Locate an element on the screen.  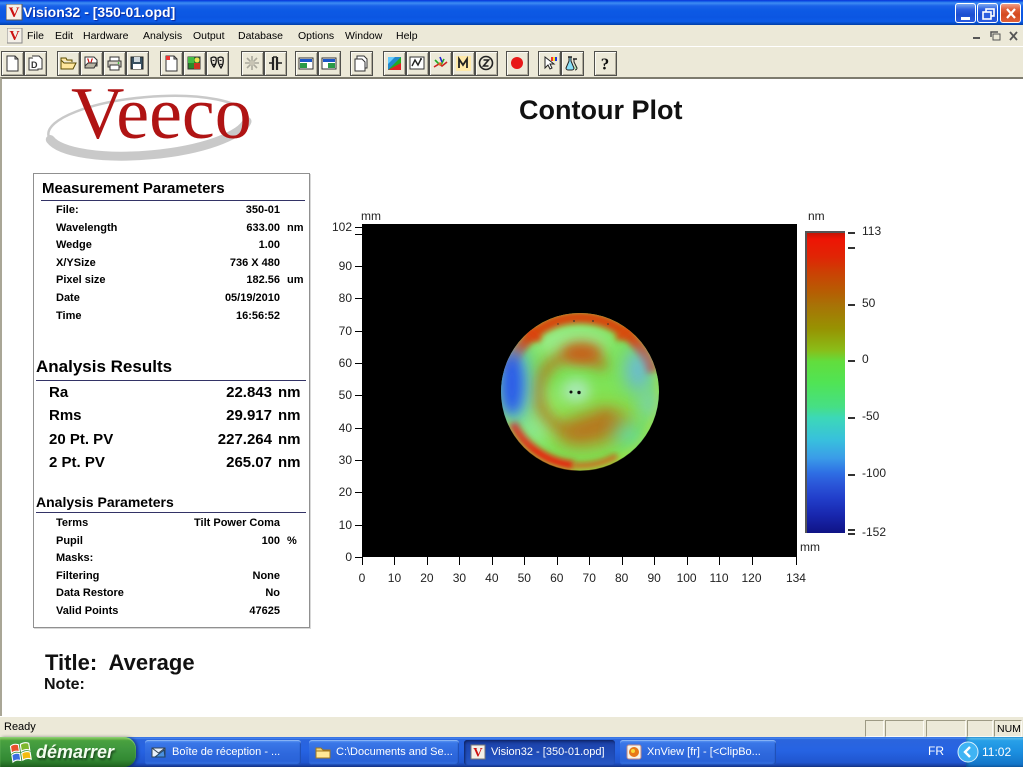
svg-text: Veeco is located at coordinates (161, 118).